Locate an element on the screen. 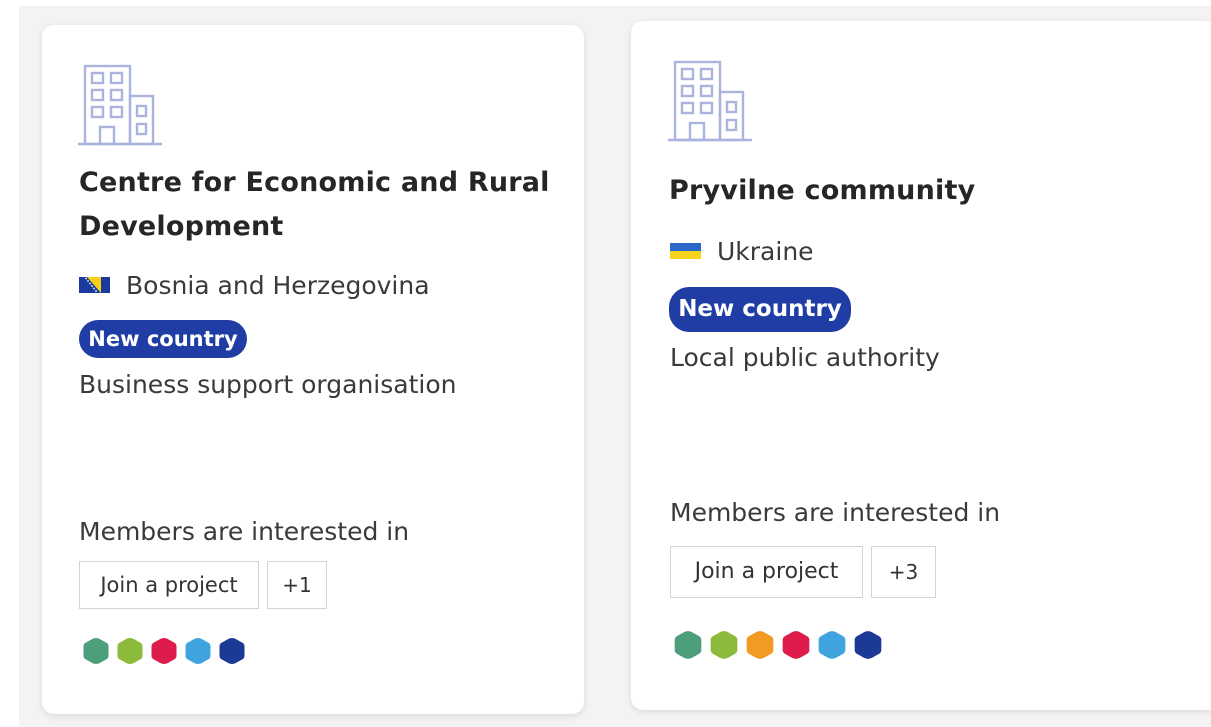 This screenshot has height=727, width=1211. organisation-title: Pryvilne community is located at coordinates (929, 191).